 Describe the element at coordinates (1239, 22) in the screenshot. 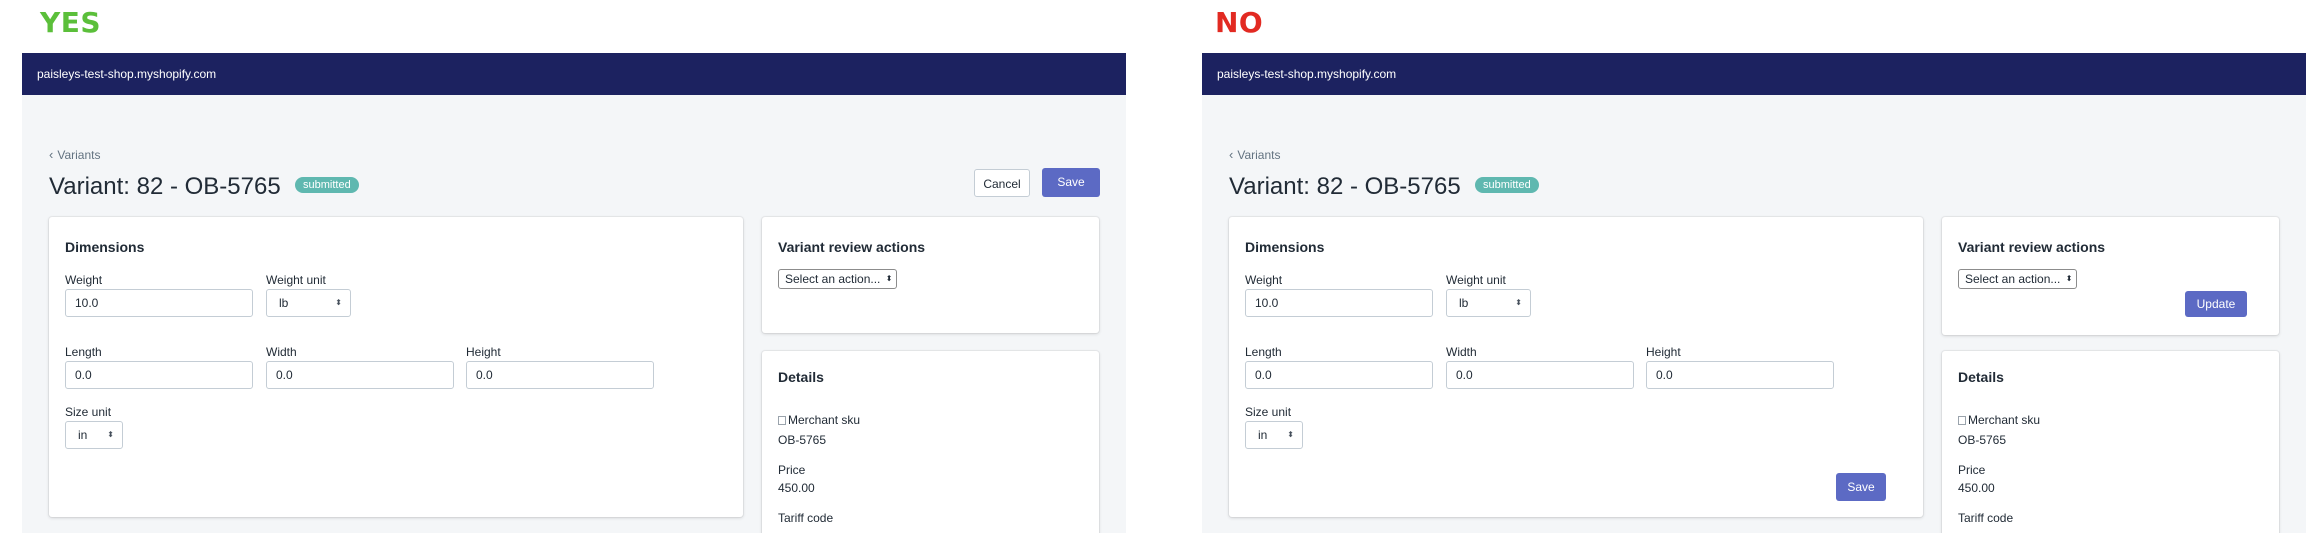

I see `no-label: NO` at that location.